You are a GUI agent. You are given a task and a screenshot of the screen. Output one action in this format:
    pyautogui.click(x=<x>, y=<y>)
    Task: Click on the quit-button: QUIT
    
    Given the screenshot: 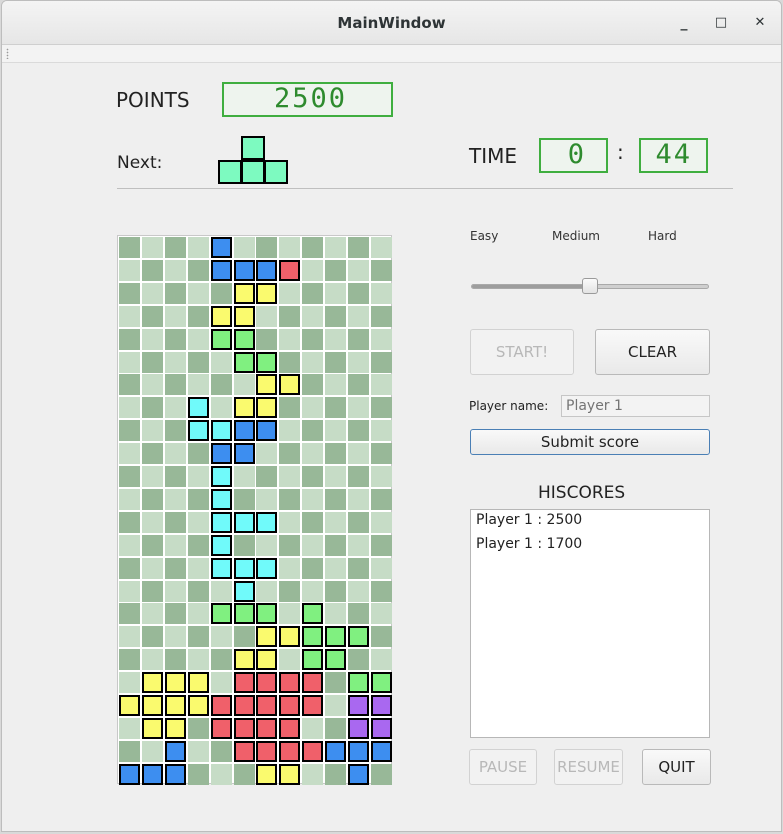 What is the action you would take?
    pyautogui.click(x=676, y=767)
    